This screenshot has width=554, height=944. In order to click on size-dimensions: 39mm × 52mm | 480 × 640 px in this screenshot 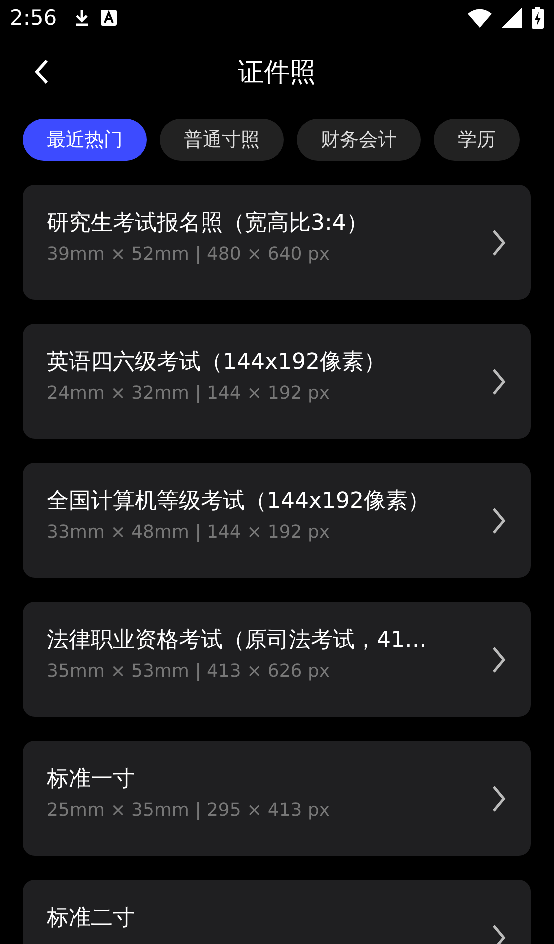, I will do `click(189, 255)`.